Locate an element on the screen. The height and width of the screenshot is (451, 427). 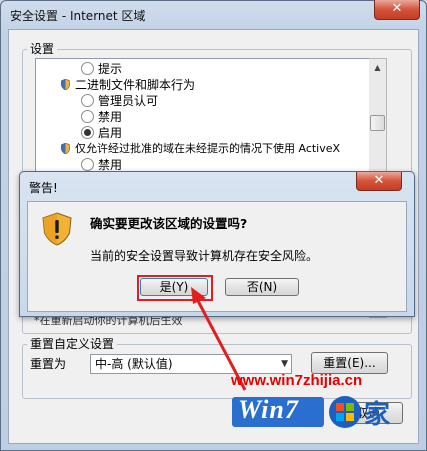
list-item: 仅允许经过批准的域在未经提示的情况下使用 ActiveX is located at coordinates (200, 149).